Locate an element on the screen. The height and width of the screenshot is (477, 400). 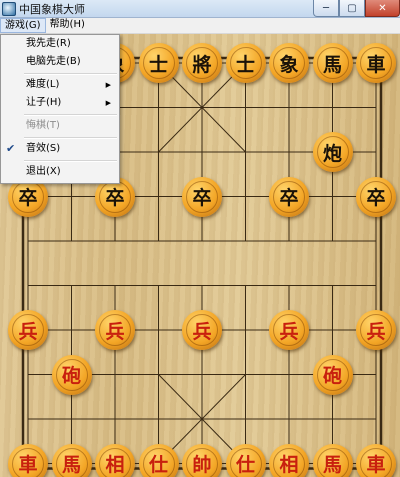
title-bar: 中国象棋大师 ─ ▢ ✕ is located at coordinates (200, 9).